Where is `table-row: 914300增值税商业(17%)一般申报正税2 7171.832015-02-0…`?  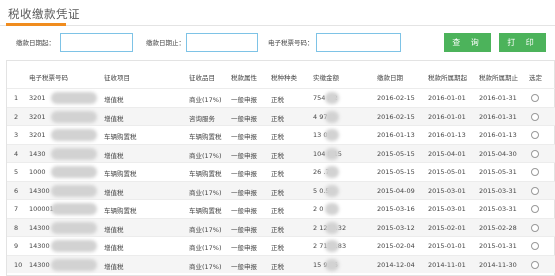 table-row: 914300增值税商业(17%)一般申报正税2 7171.832015-02-0… is located at coordinates (281, 245).